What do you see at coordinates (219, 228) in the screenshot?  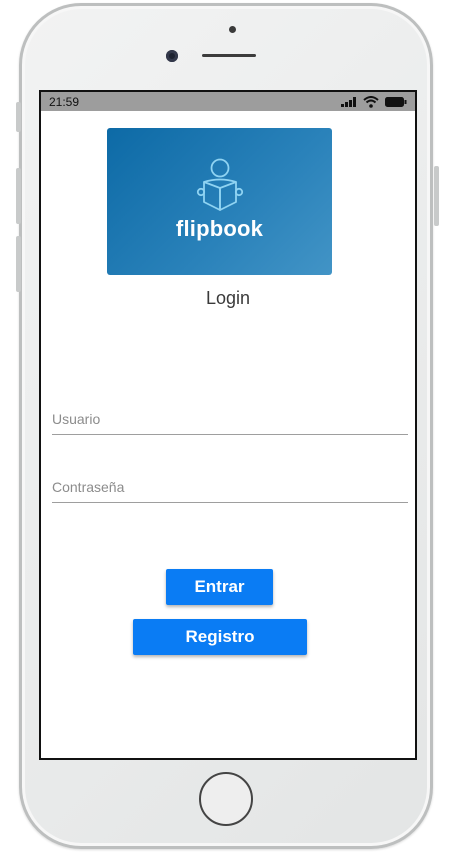 I see `brand-name: flipbook` at bounding box center [219, 228].